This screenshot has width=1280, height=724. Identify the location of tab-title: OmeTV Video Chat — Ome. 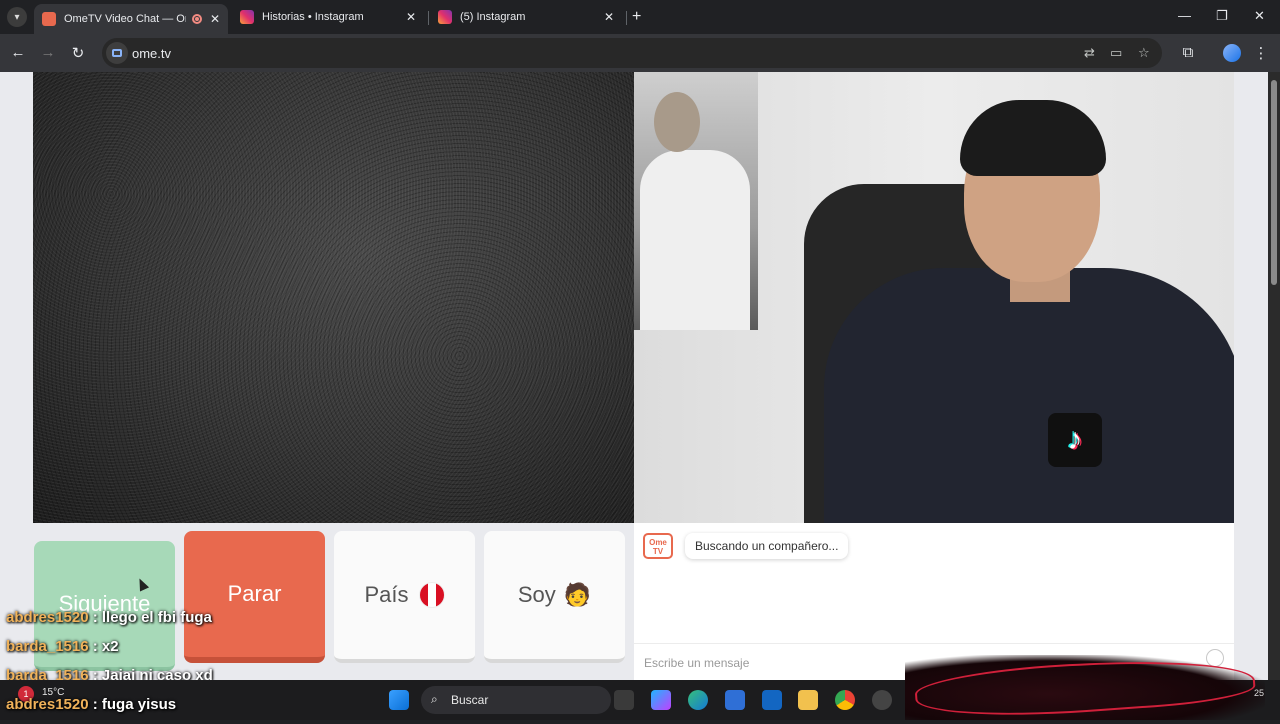
(125, 19).